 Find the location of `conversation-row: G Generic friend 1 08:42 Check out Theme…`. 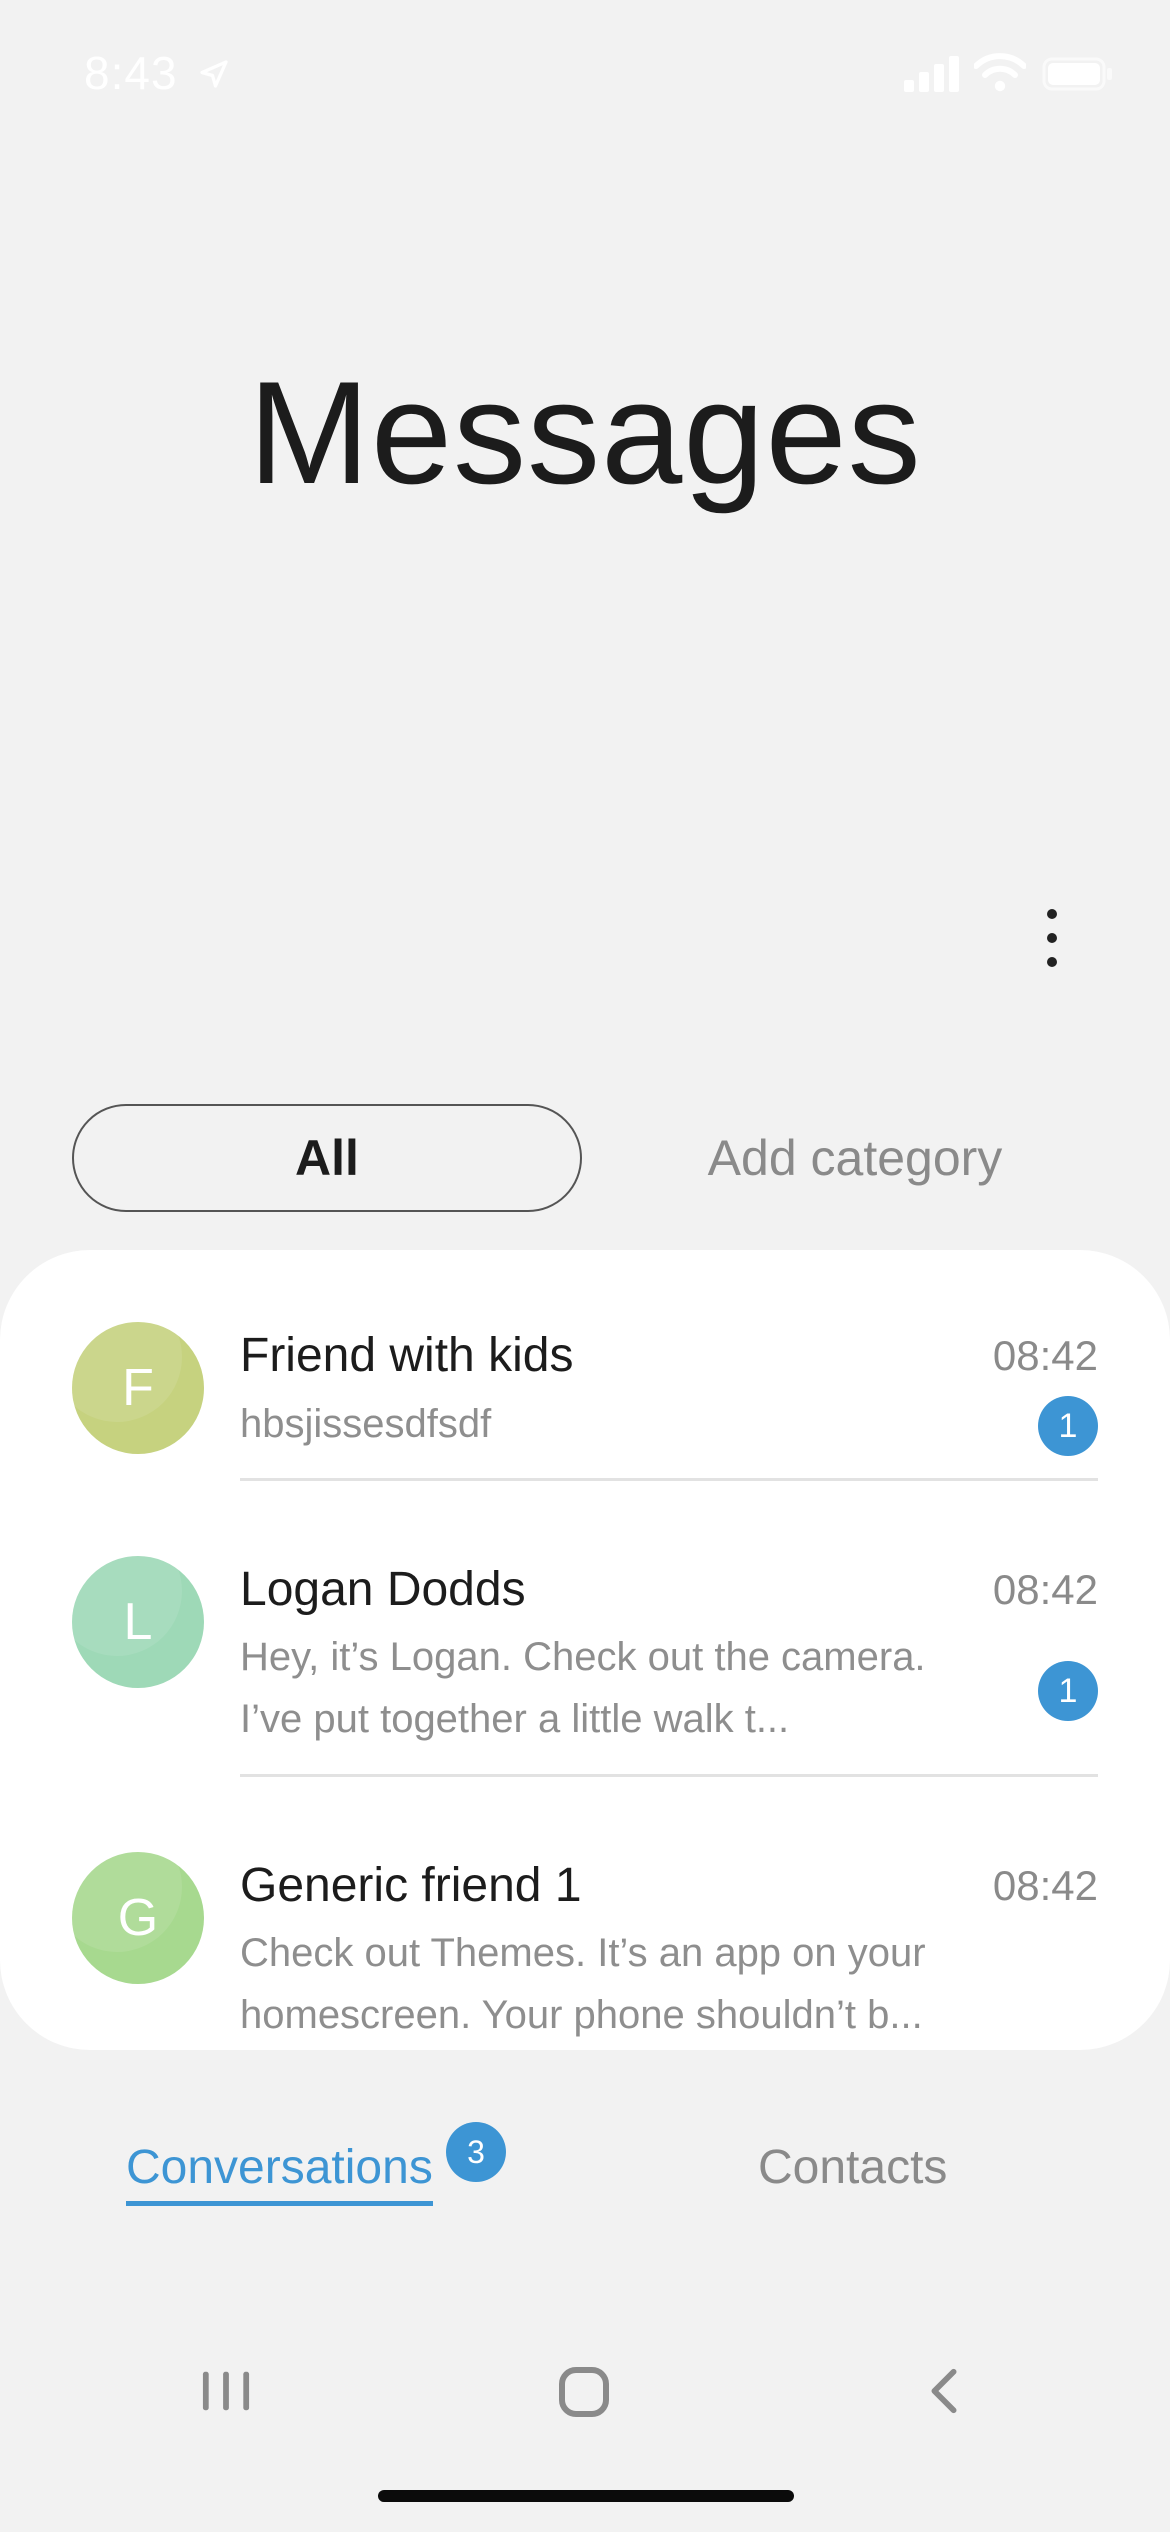

conversation-row: G Generic friend 1 08:42 Check out Theme… is located at coordinates (585, 1916).